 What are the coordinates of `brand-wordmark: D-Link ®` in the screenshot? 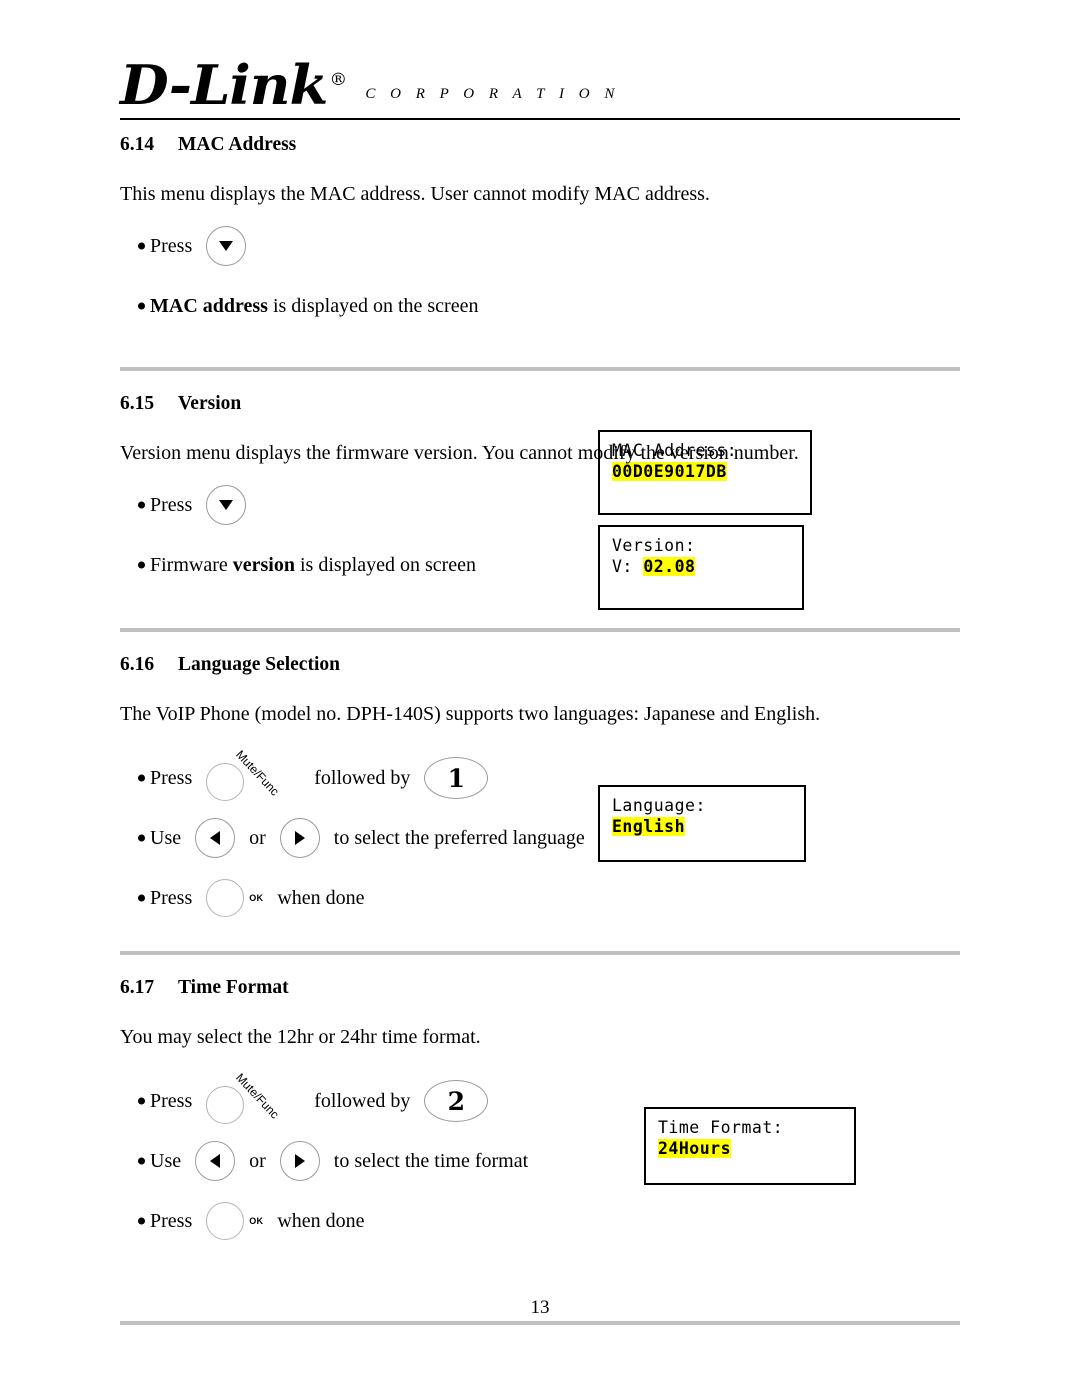 It's located at (233, 85).